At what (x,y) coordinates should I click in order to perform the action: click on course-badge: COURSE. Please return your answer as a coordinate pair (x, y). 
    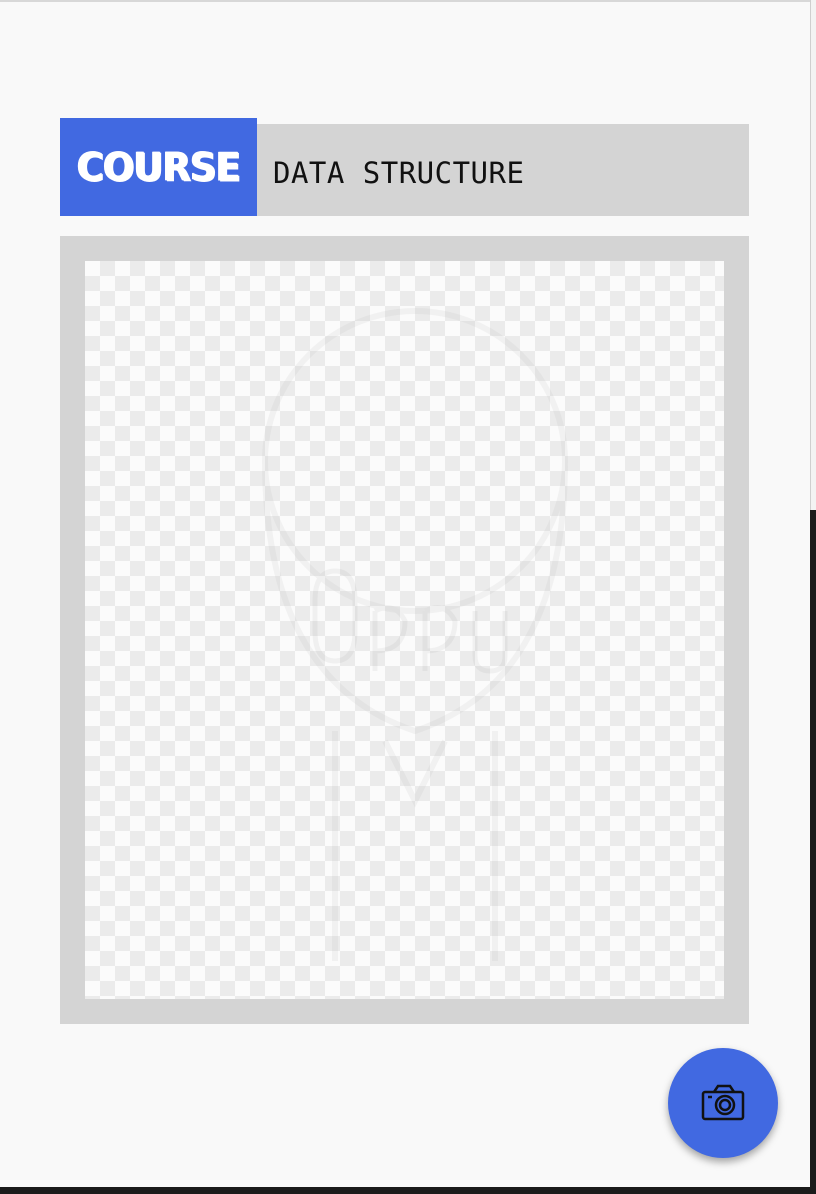
    Looking at the image, I should click on (158, 167).